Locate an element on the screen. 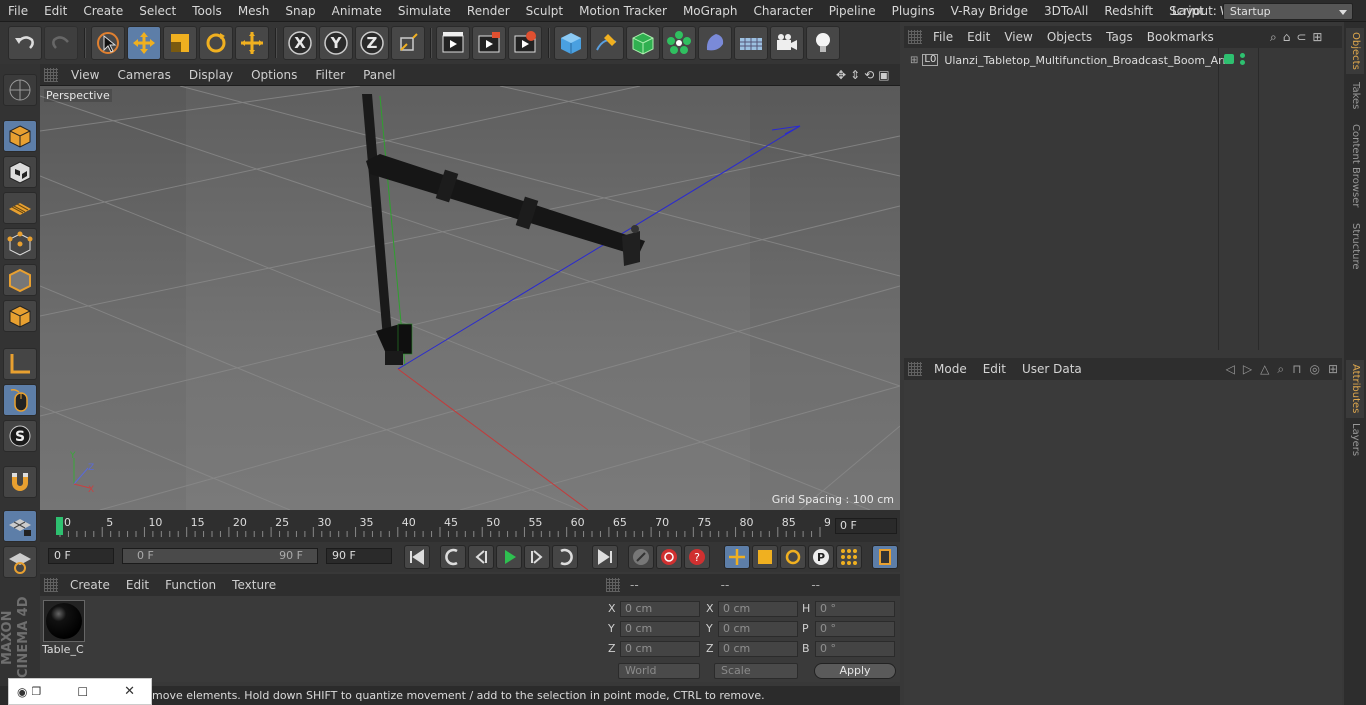  menu-edit: Edit is located at coordinates (55, 11).